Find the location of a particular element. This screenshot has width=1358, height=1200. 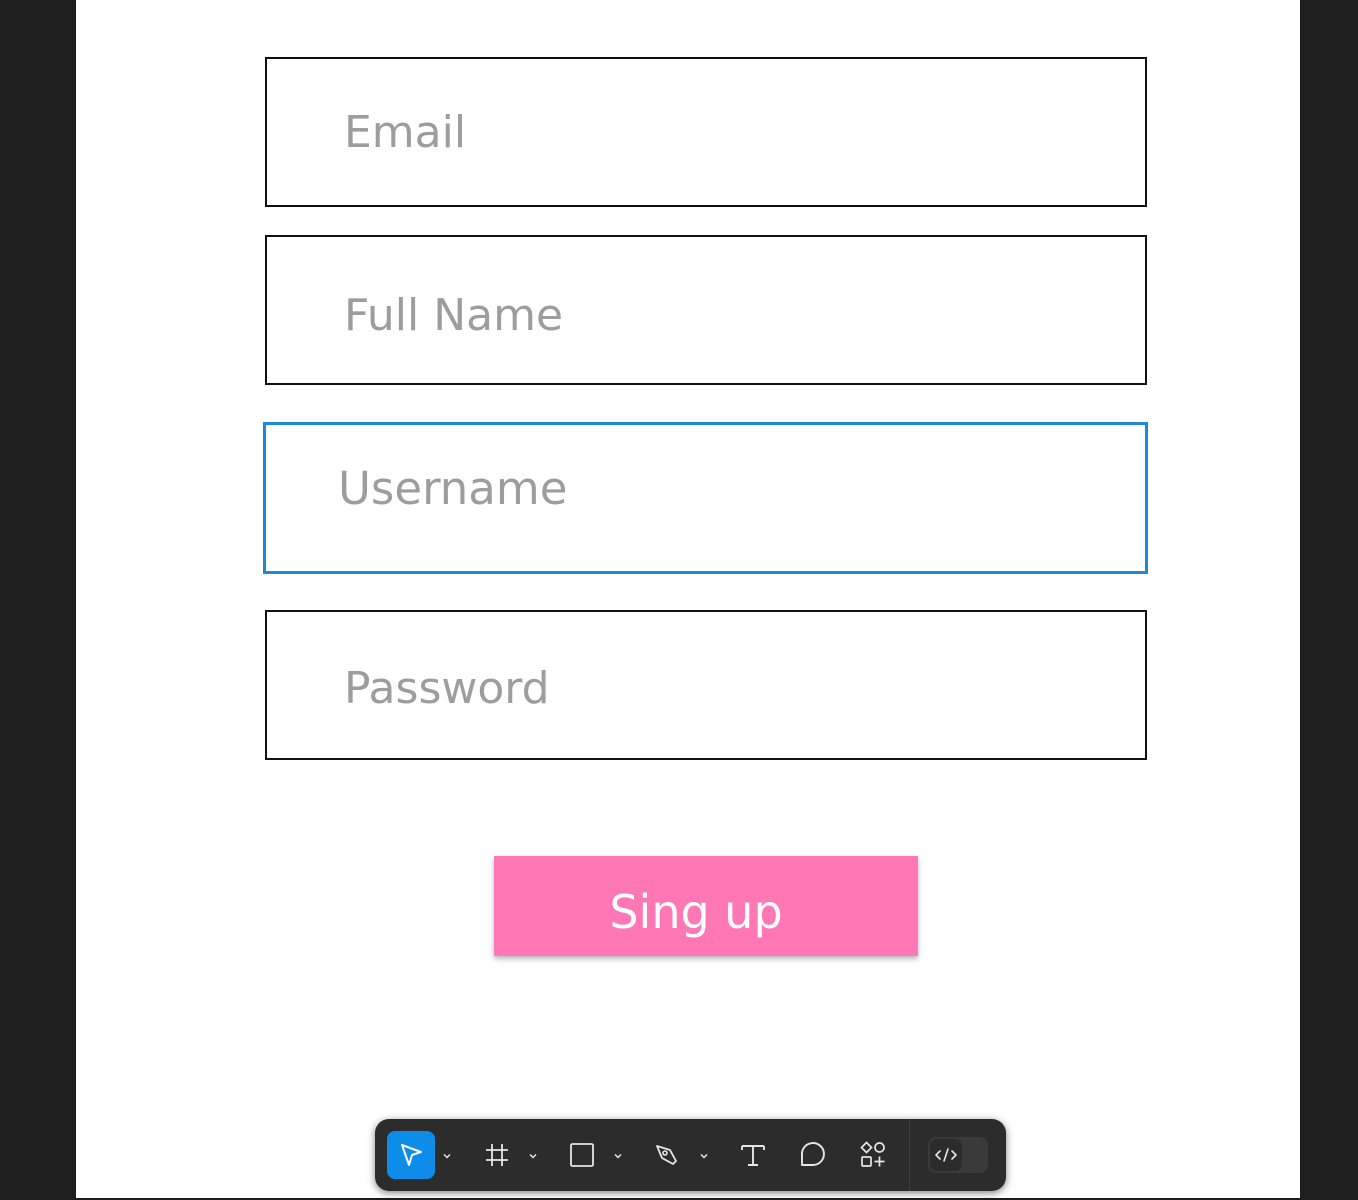

text-tool-button is located at coordinates (753, 1155).